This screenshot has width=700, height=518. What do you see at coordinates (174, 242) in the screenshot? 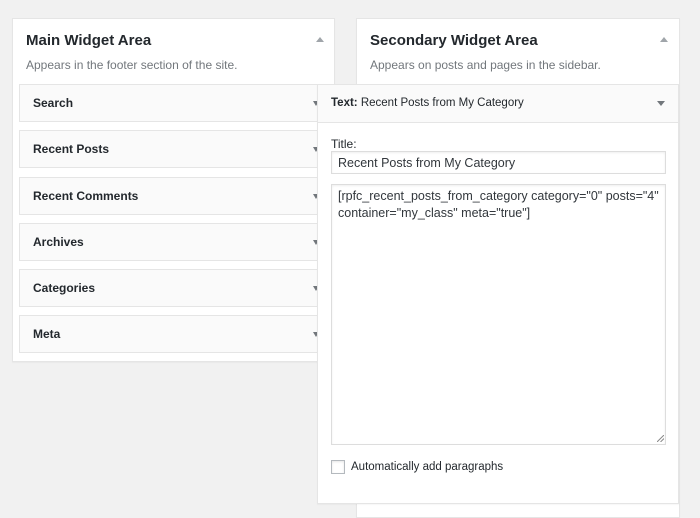
I see `widget-archives: Archives` at bounding box center [174, 242].